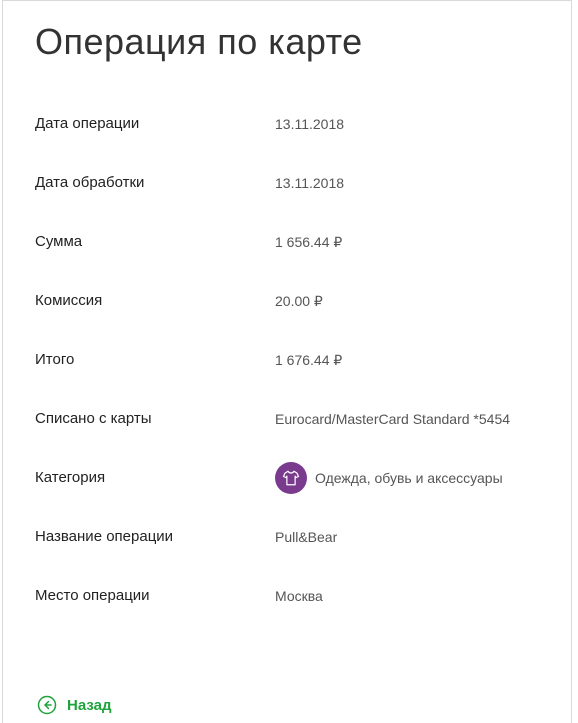 The height and width of the screenshot is (723, 578). What do you see at coordinates (55, 359) in the screenshot?
I see `detail-label: Итого` at bounding box center [55, 359].